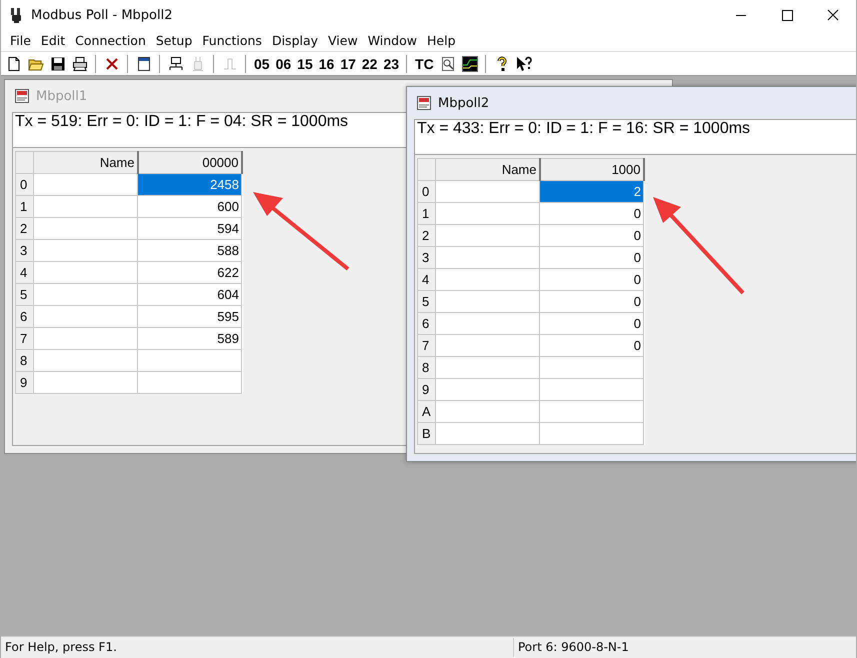 This screenshot has width=857, height=658. I want to click on table-cell: 622, so click(190, 273).